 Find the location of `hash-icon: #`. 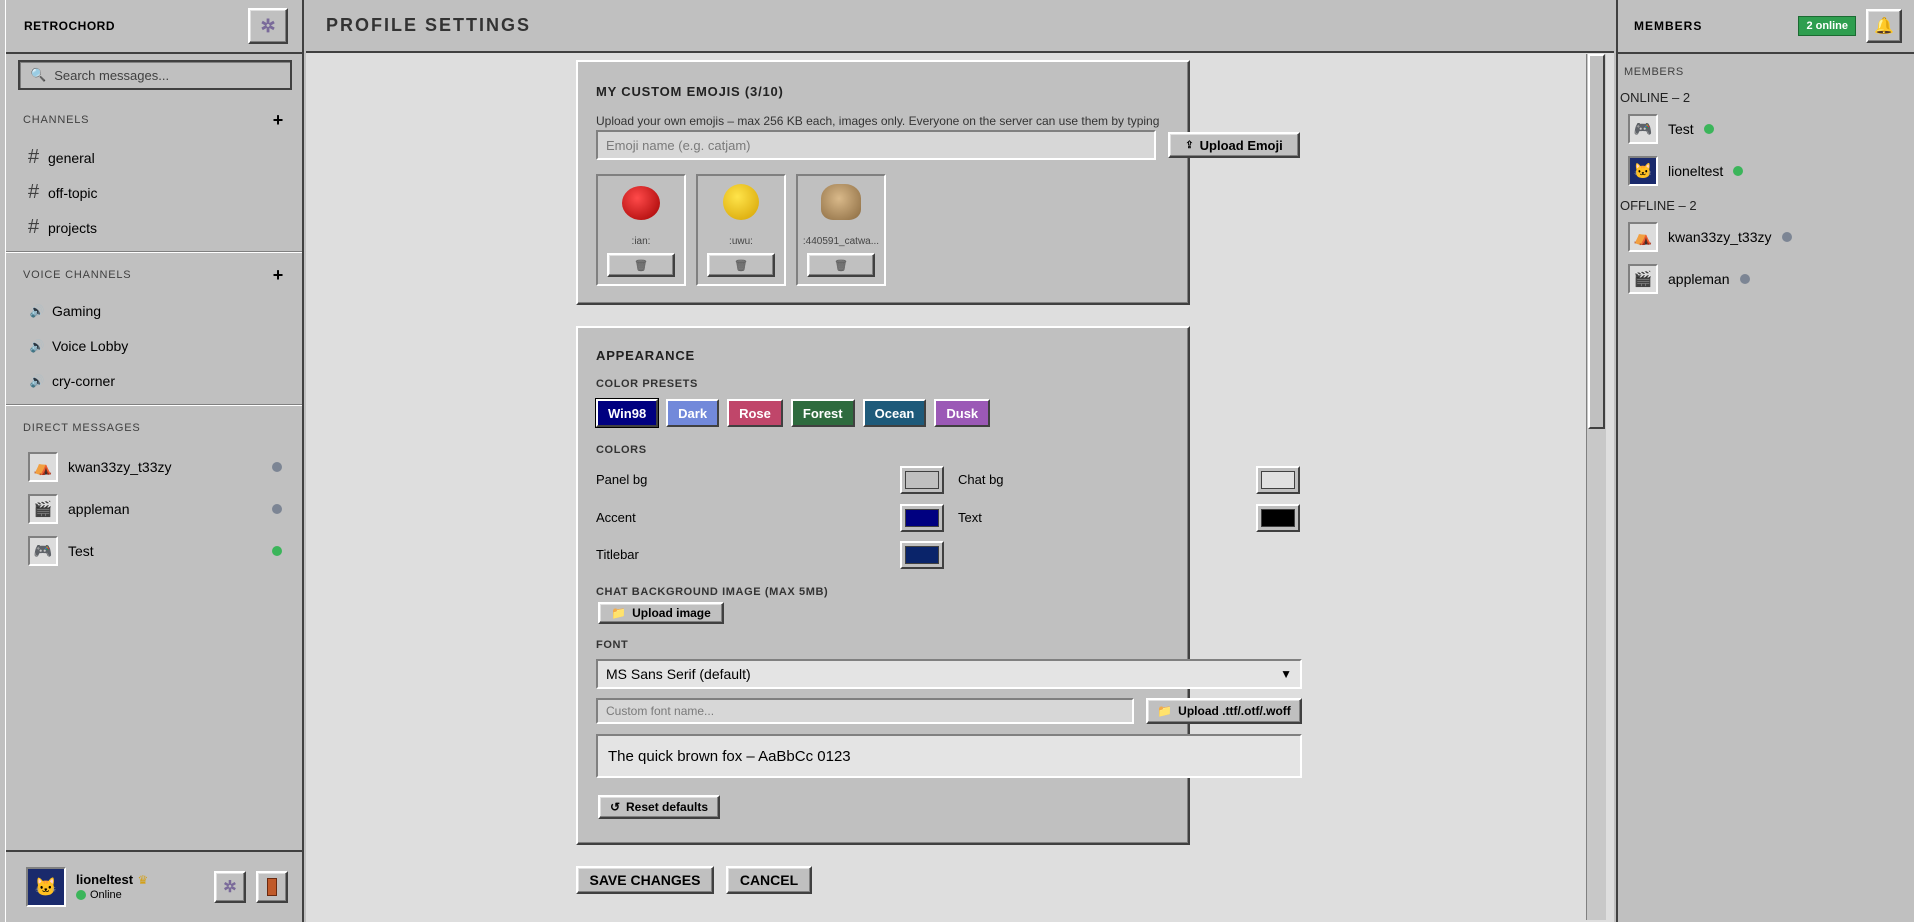

hash-icon: # is located at coordinates (34, 227).